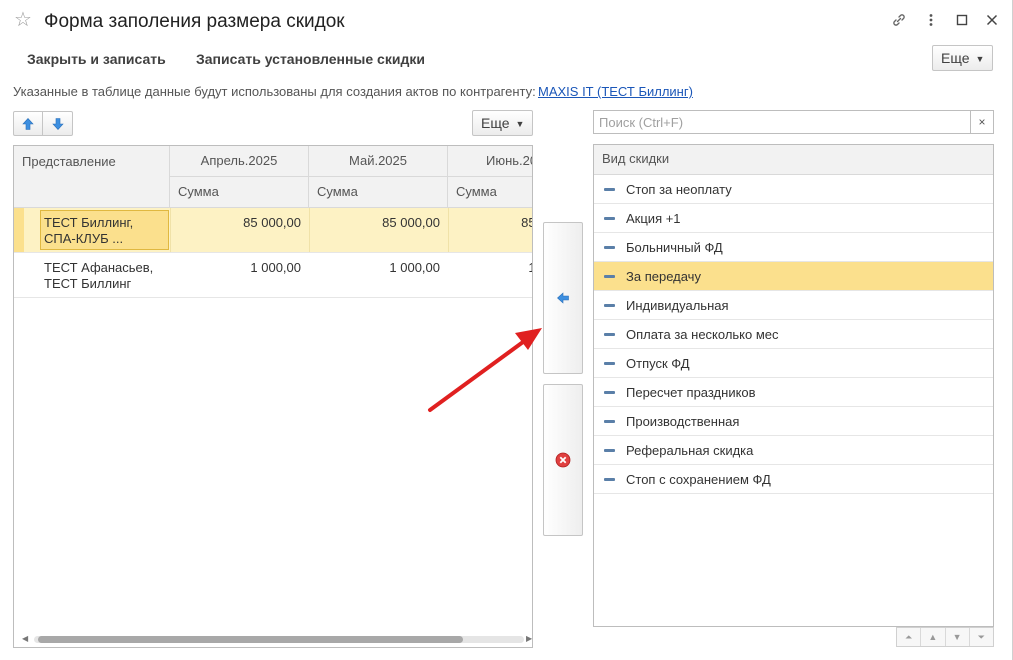 This screenshot has height=660, width=1013. What do you see at coordinates (485, 370) in the screenshot?
I see `annotation-arrow` at bounding box center [485, 370].